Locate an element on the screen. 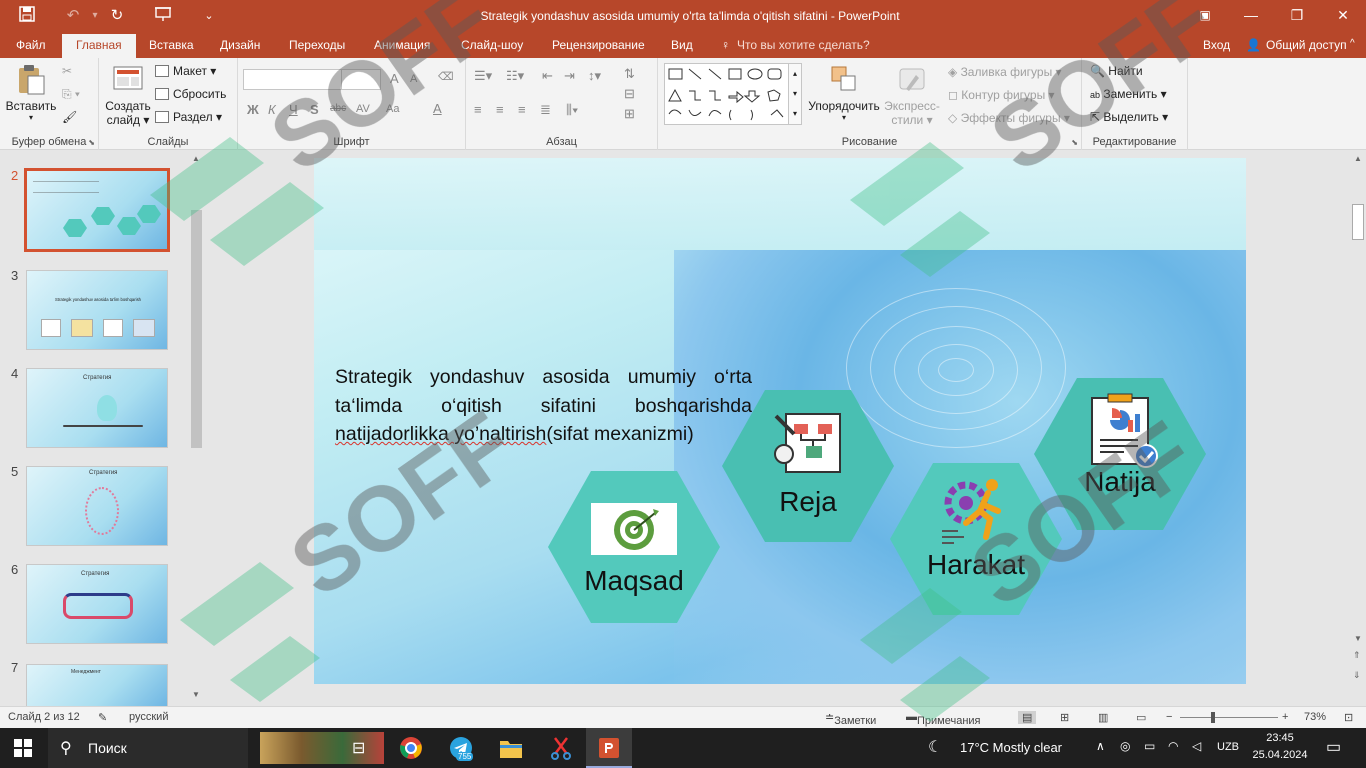 The image size is (1366, 768). share-user-icon: 👤 is located at coordinates (1253, 45).